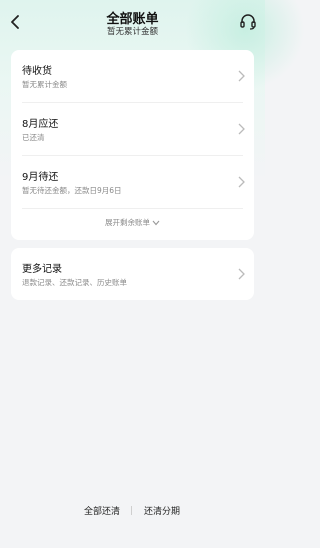  Describe the element at coordinates (156, 223) in the screenshot. I see `chevron-down-icon` at that location.